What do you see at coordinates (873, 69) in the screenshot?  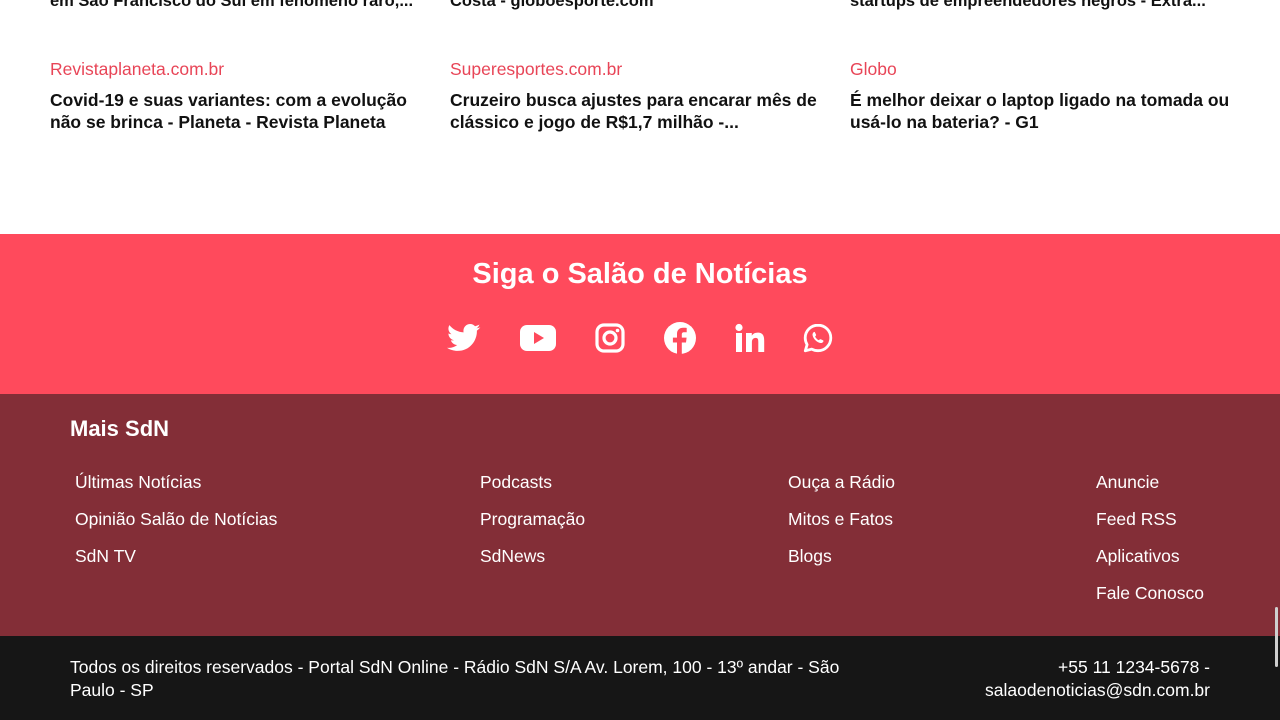 I see `news-source: Globo` at bounding box center [873, 69].